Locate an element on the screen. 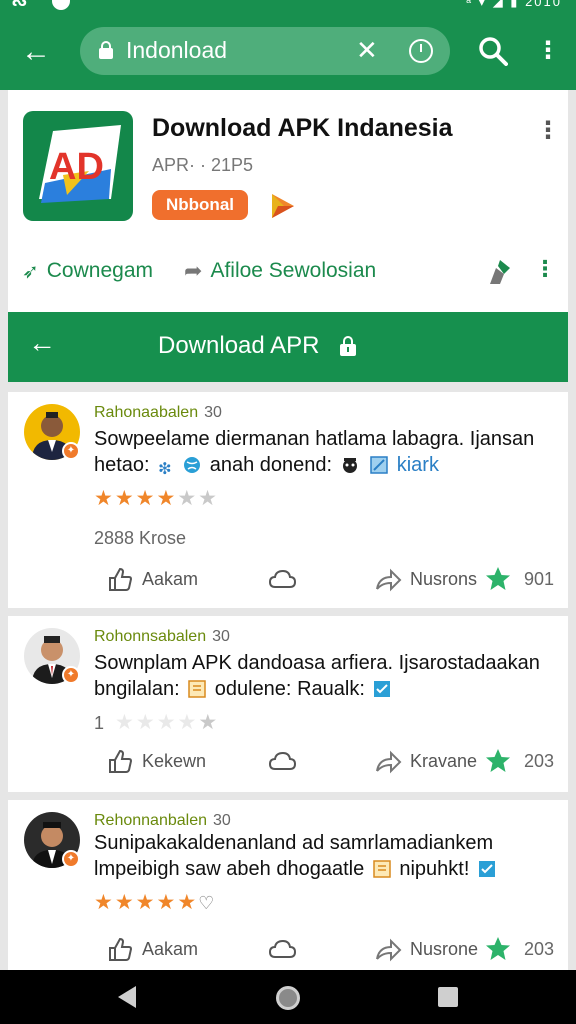 Image resolution: width=576 pixels, height=1024 pixels. search-icon is located at coordinates (493, 51).